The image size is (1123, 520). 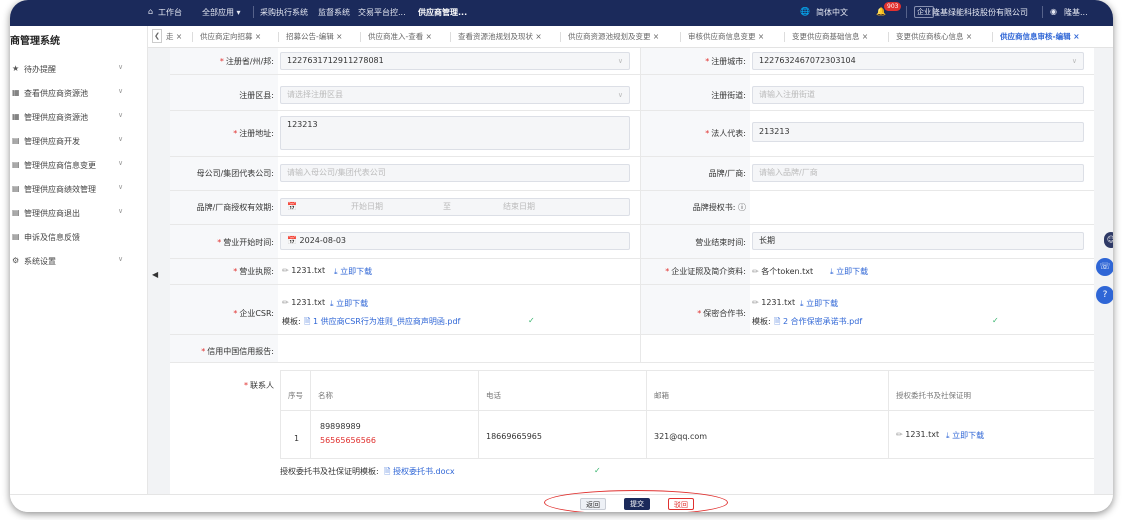 What do you see at coordinates (918, 173) in the screenshot?
I see `brand-input: 请输入品牌/厂商` at bounding box center [918, 173].